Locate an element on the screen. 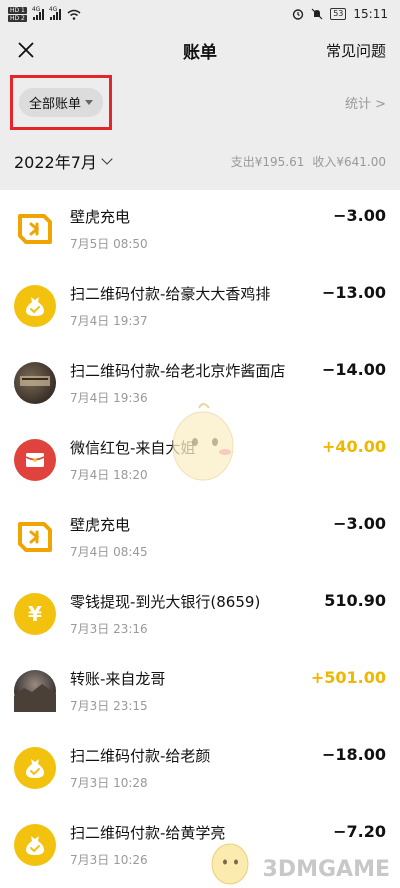 This screenshot has width=400, height=888. hd2-badge: HD 2 is located at coordinates (17, 18).